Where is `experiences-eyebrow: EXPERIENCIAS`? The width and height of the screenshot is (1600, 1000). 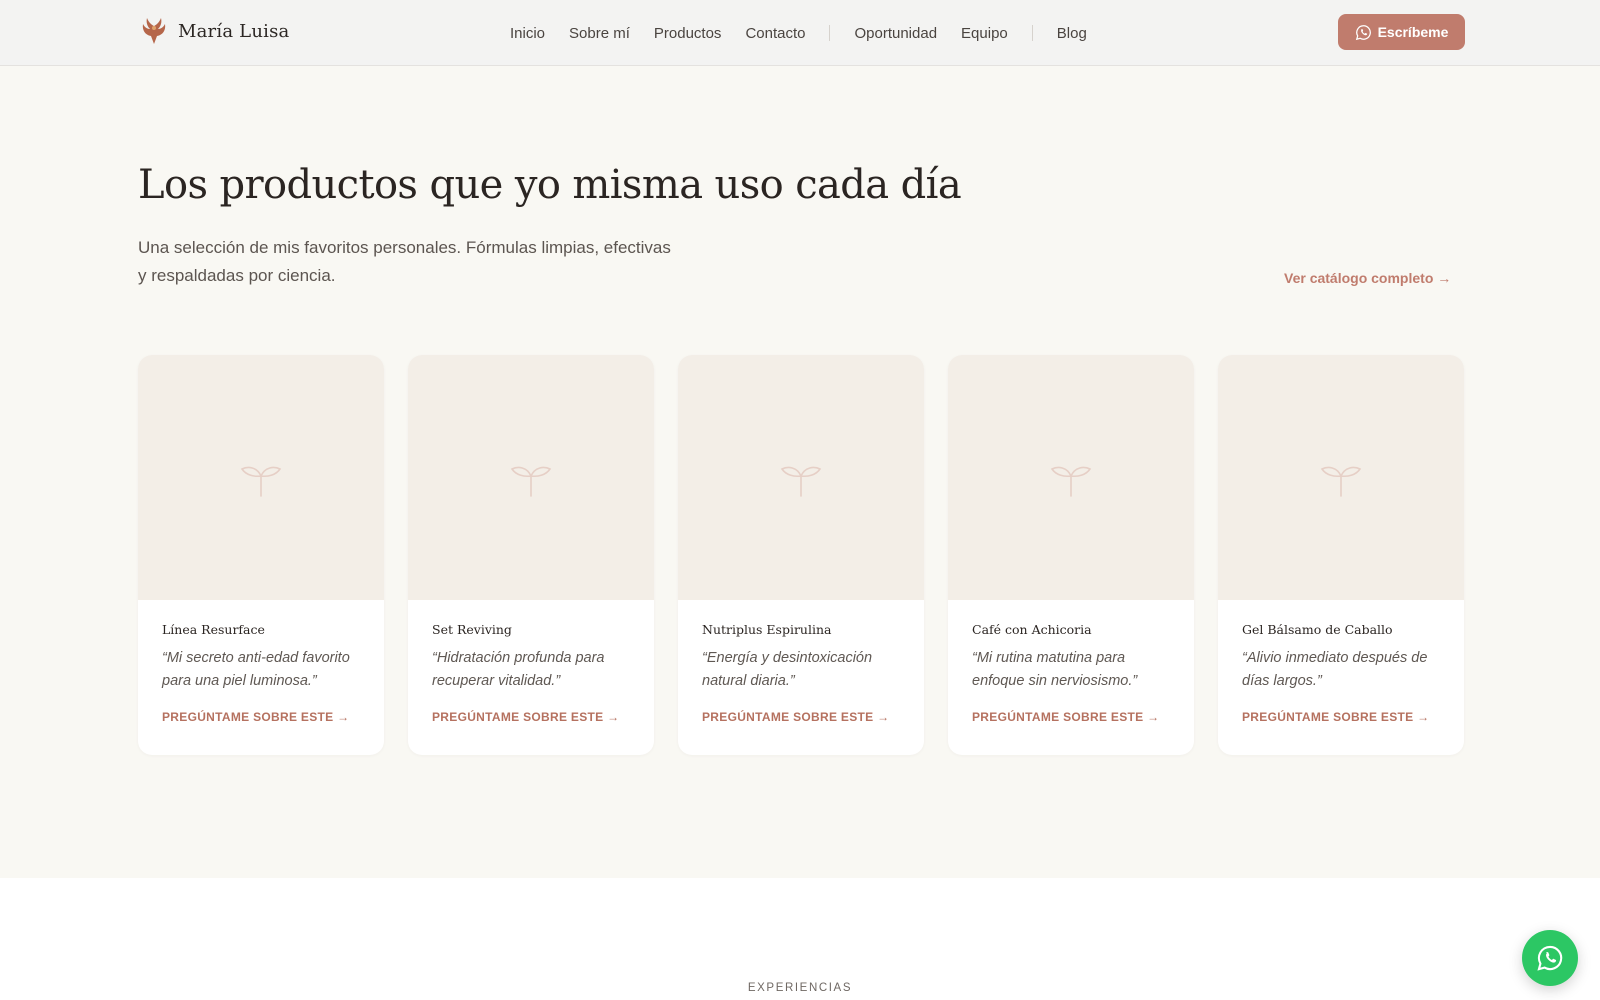 experiences-eyebrow: EXPERIENCIAS is located at coordinates (800, 988).